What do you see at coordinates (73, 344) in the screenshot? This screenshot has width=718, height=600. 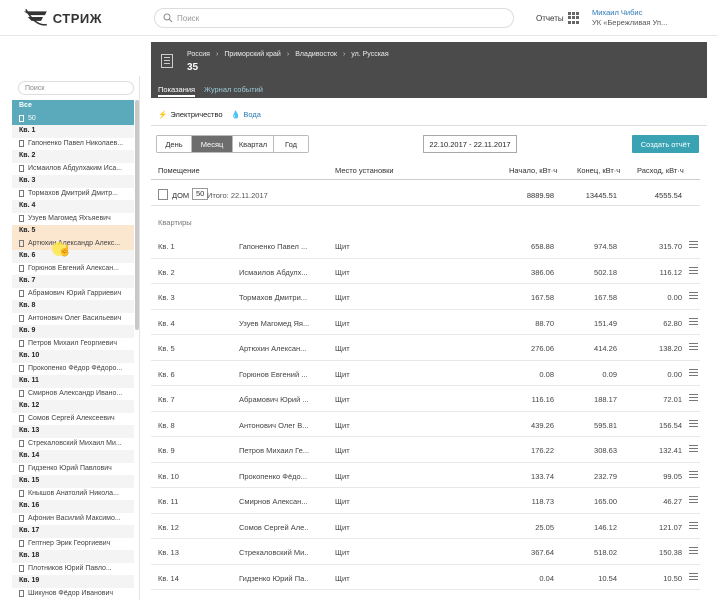 I see `sidebar-item: Петров Михаил Георгиевич` at bounding box center [73, 344].